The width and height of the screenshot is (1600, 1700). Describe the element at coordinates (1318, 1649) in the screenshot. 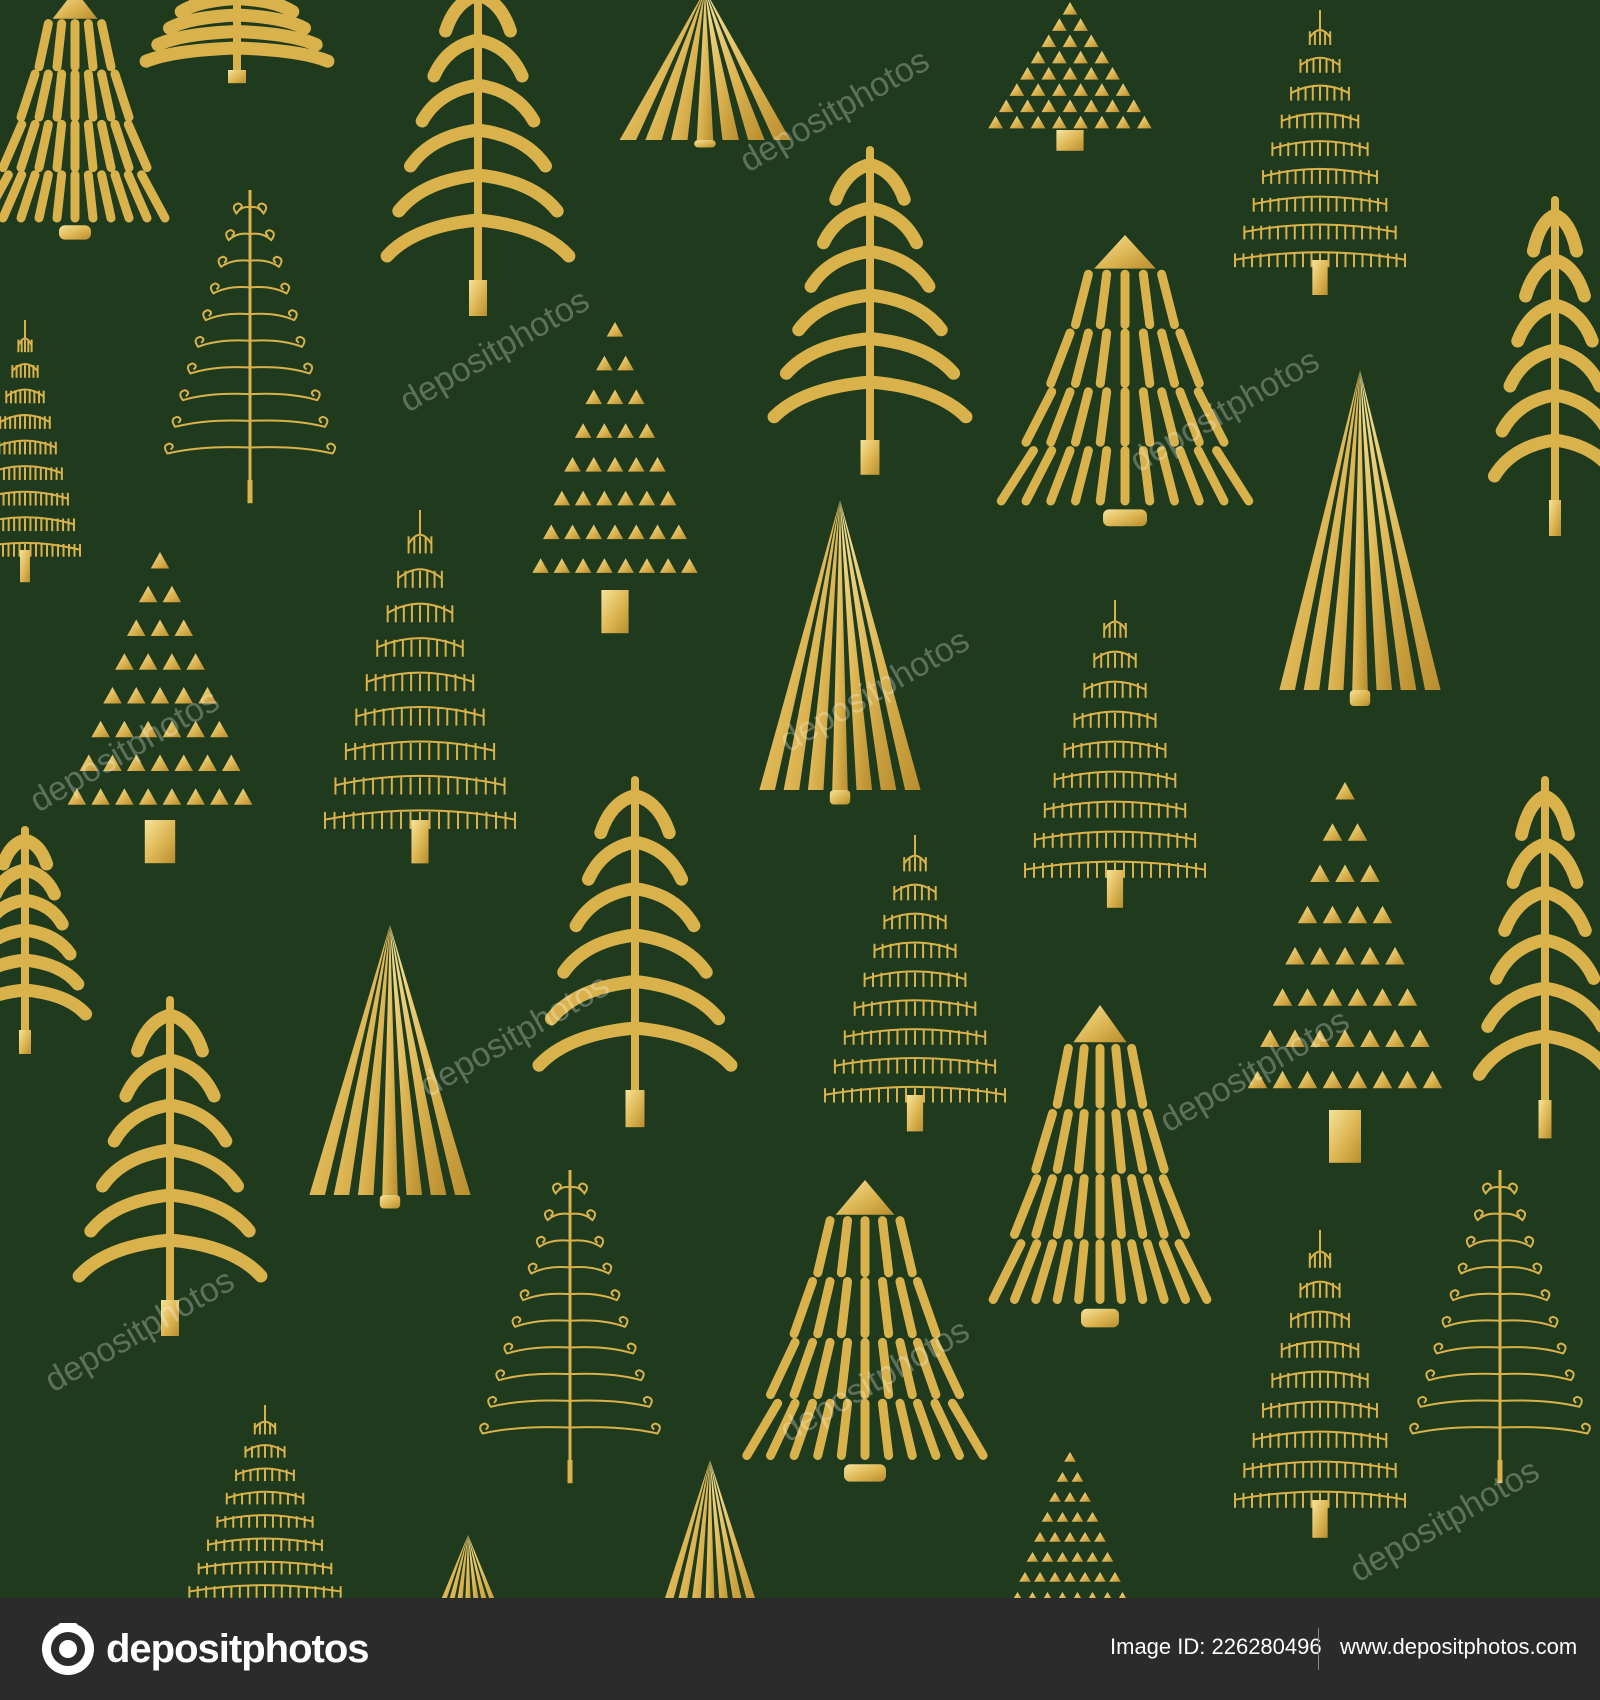

I see `footer-divider` at that location.